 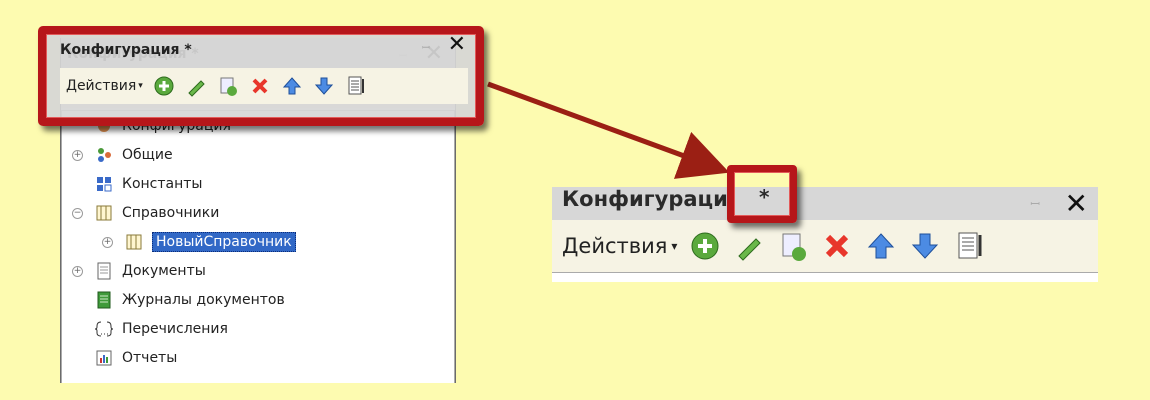 What do you see at coordinates (104, 358) in the screenshot?
I see `report-icon` at bounding box center [104, 358].